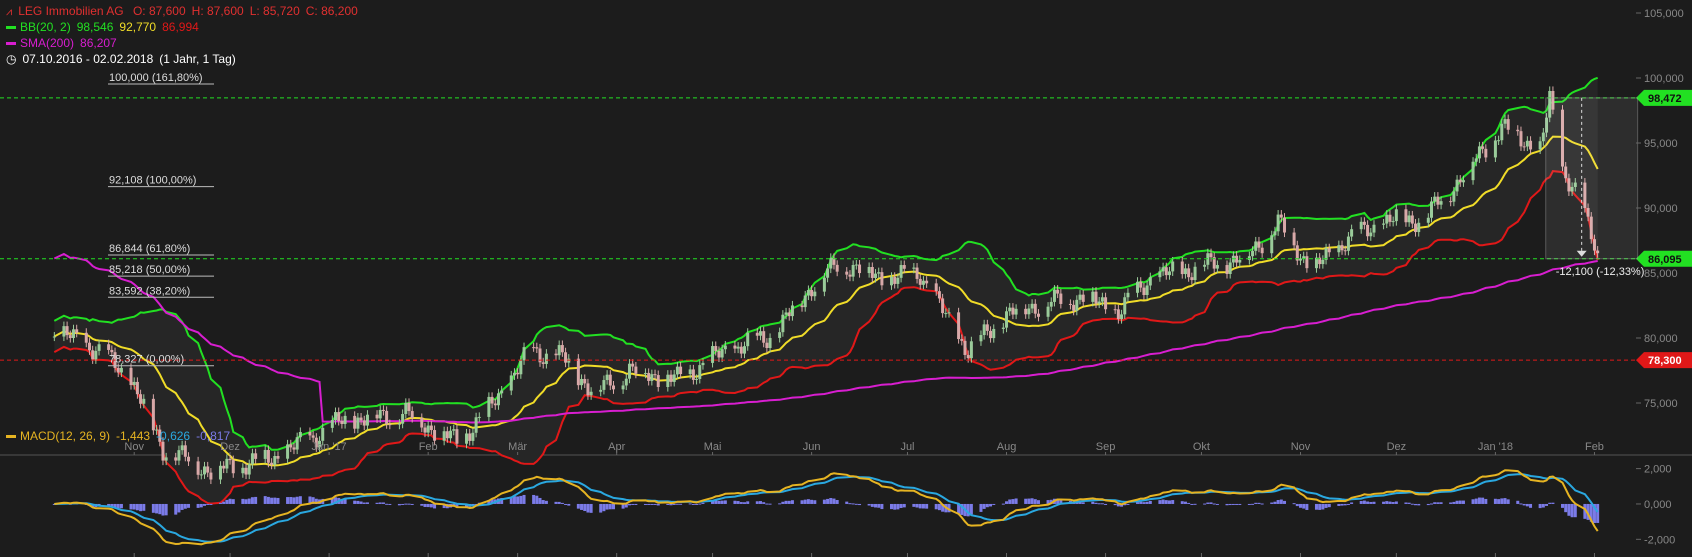  I want to click on close-value: C: 86,200, so click(331, 11).